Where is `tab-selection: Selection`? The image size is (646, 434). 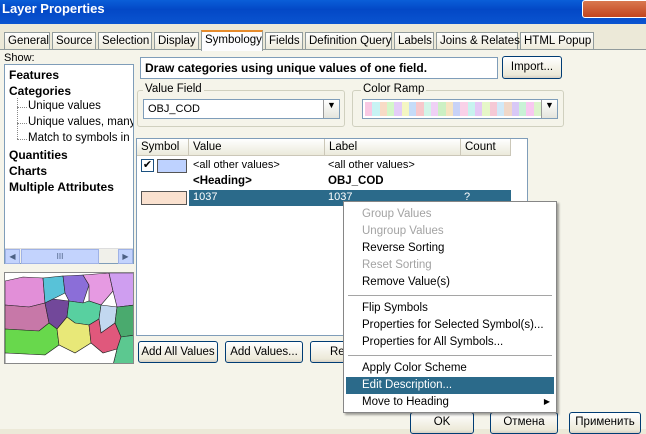
tab-selection: Selection is located at coordinates (125, 41).